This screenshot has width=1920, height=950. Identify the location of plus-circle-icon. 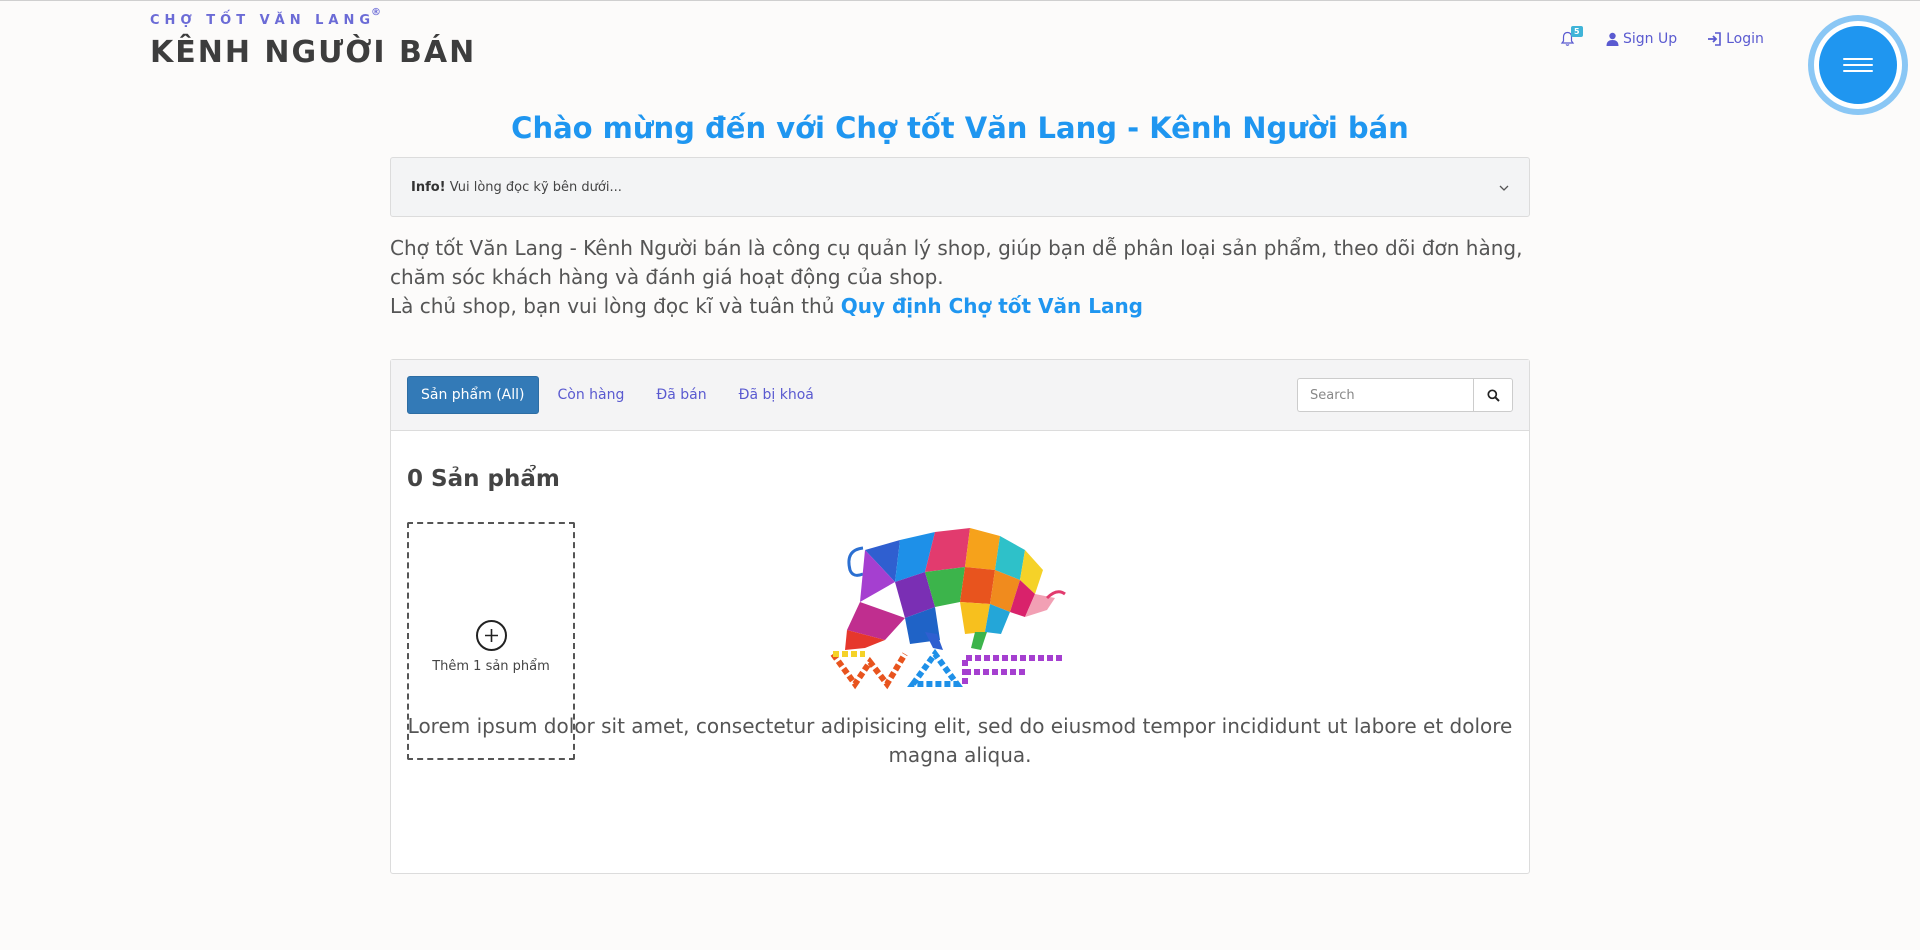
(491, 635).